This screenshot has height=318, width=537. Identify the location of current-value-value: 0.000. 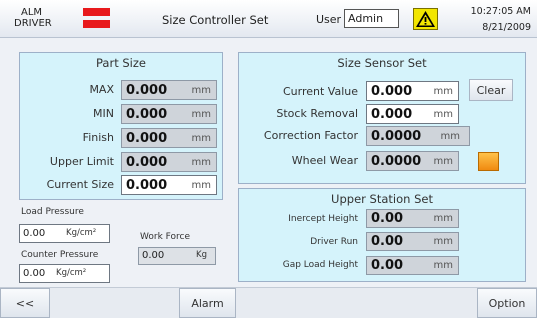
(392, 91).